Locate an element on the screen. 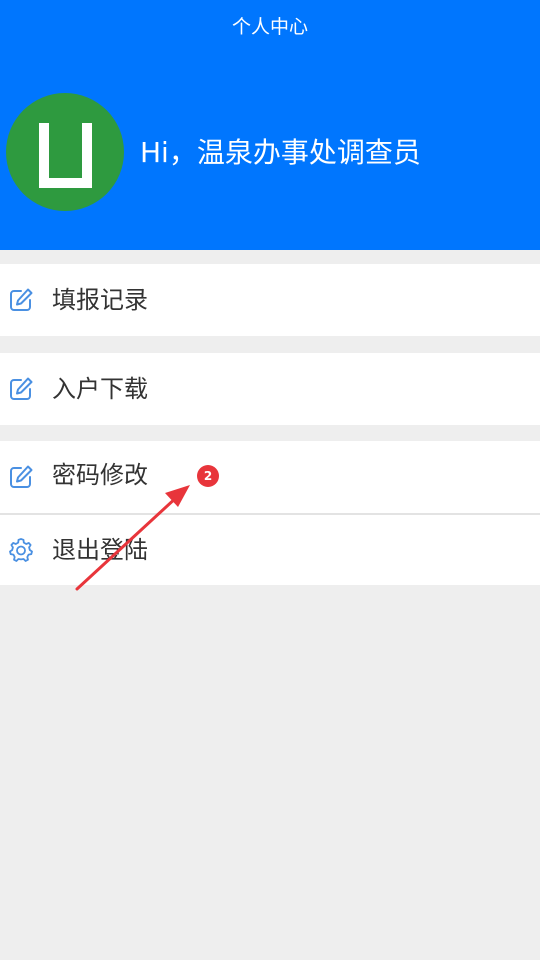  menu-item-label: 密码修改 is located at coordinates (100, 475).